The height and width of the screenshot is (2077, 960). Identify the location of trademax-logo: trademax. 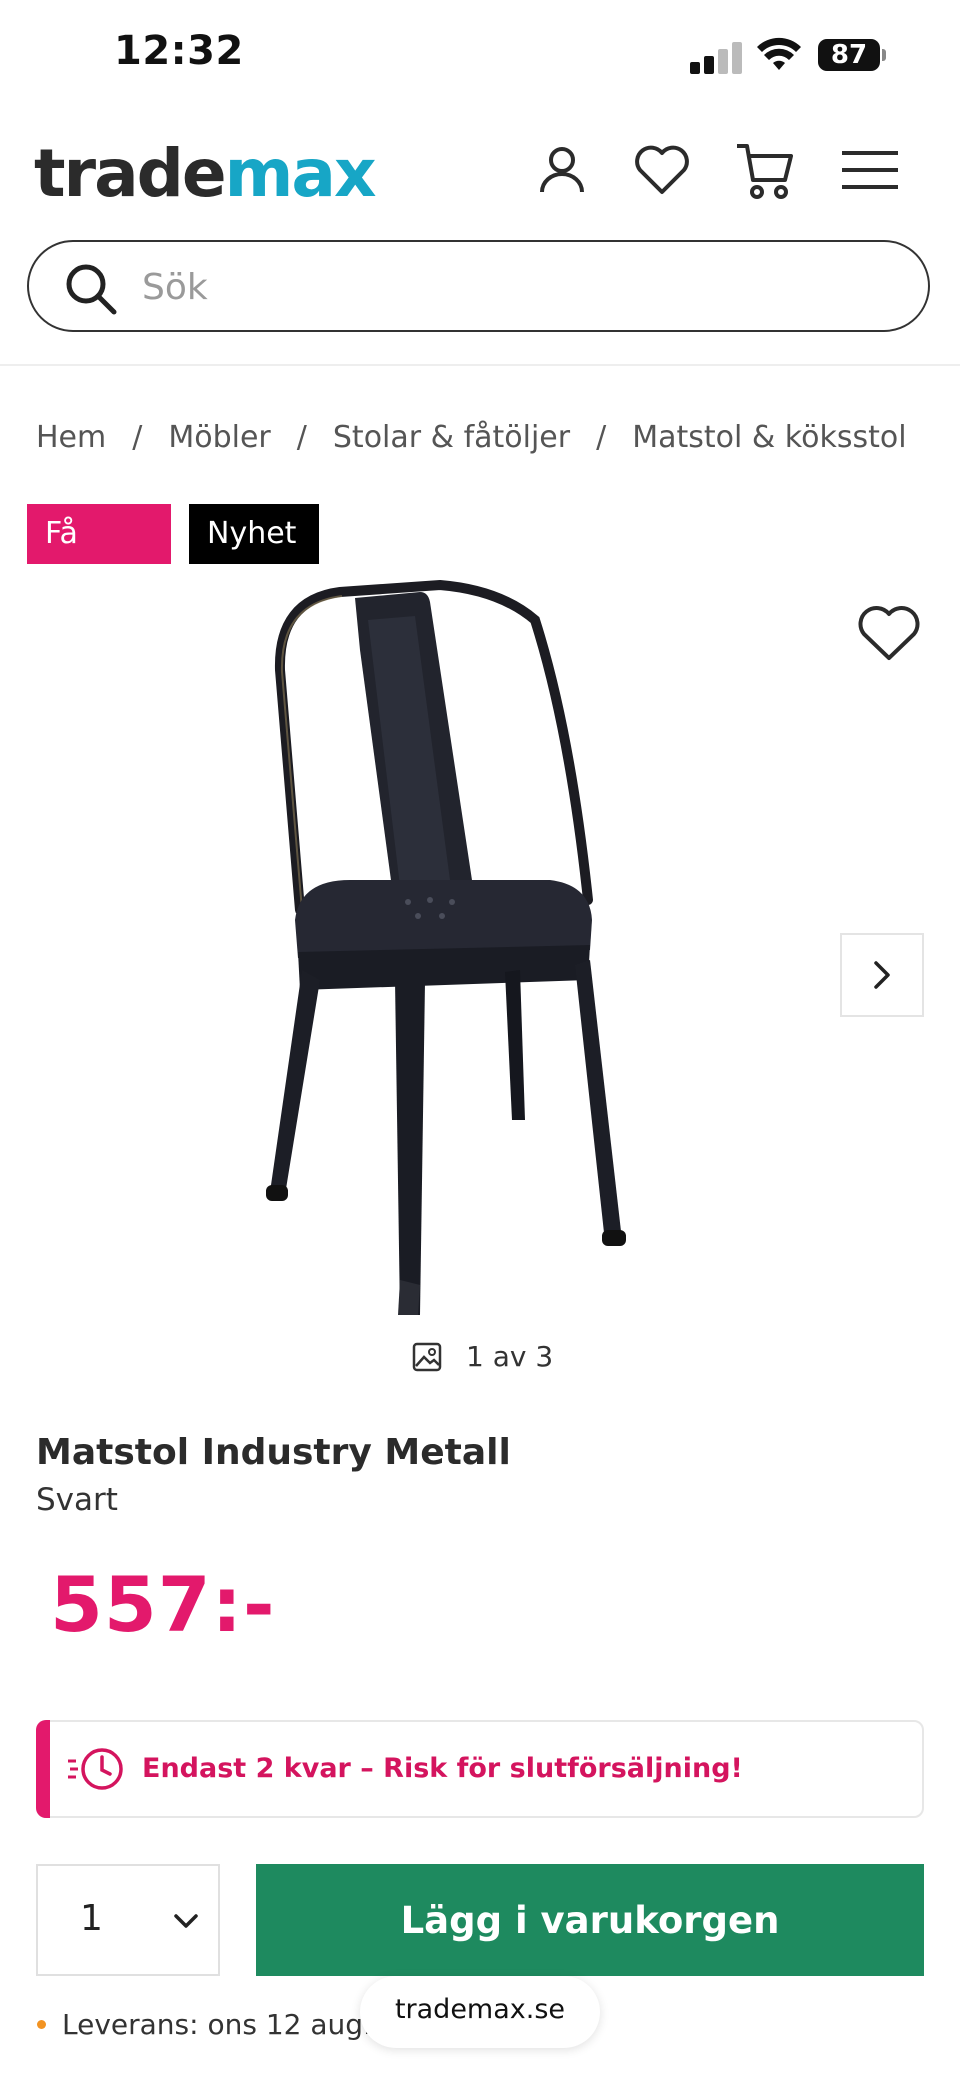
(205, 173).